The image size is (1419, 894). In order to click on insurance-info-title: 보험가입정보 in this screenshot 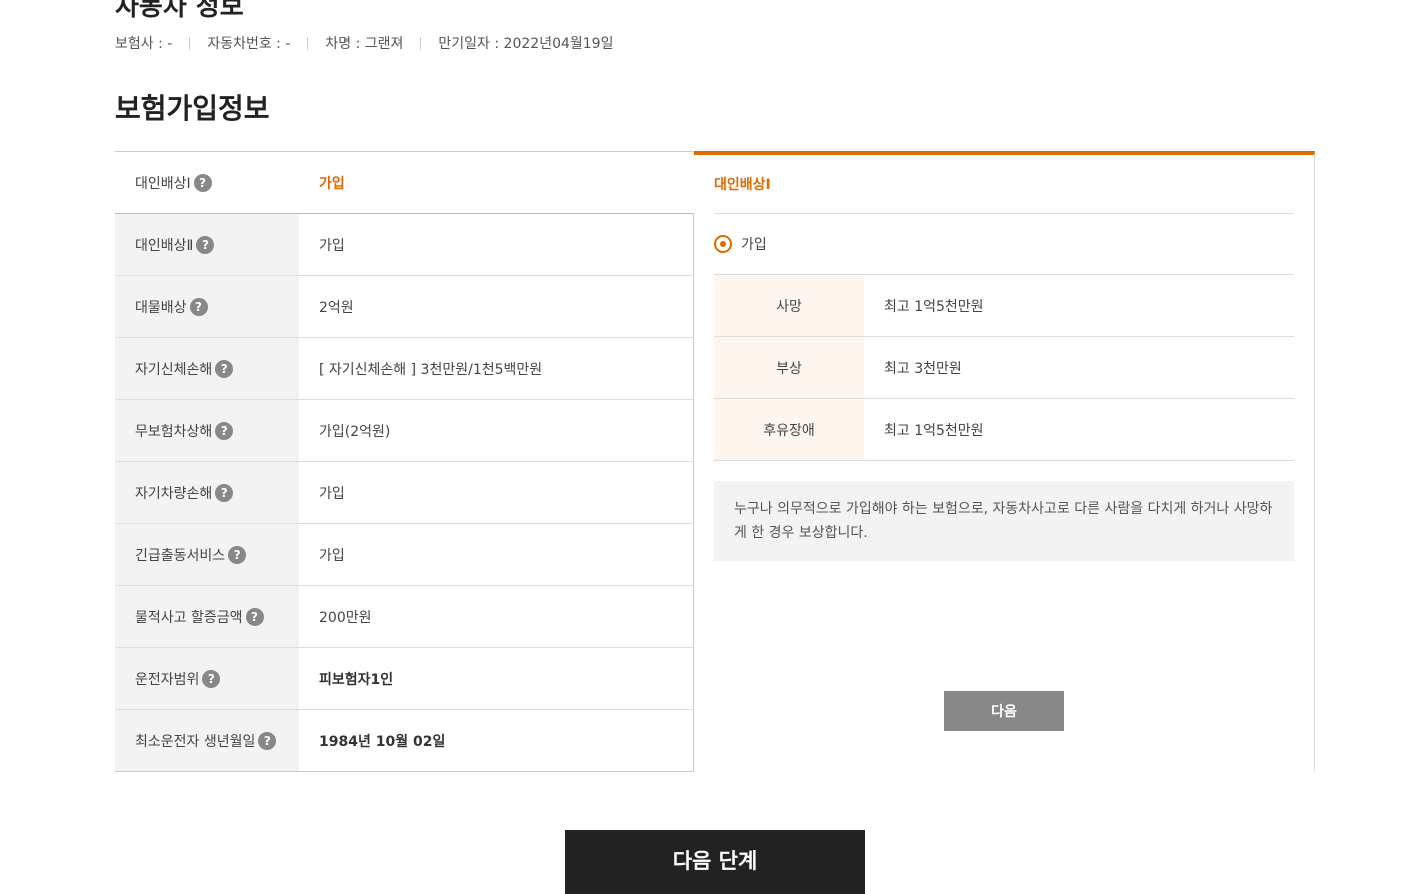, I will do `click(192, 108)`.